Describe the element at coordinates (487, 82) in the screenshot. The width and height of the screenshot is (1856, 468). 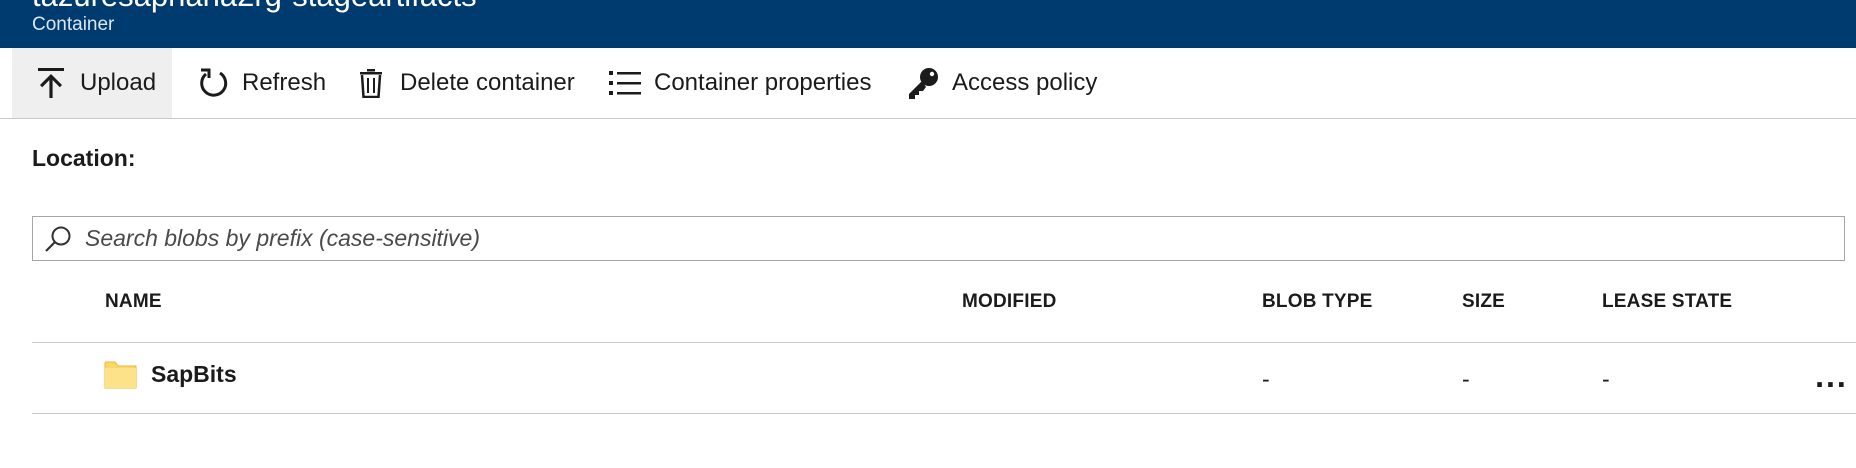
I see `delete-container-label: Delete container` at that location.